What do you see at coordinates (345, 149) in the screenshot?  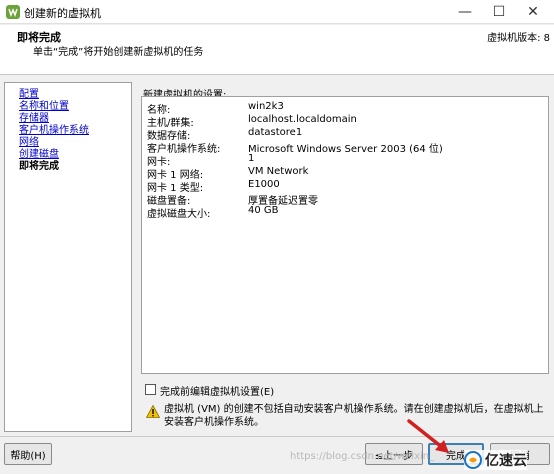 I see `setting-value-guest-os: Microsoft Windows Server 2003 (64 位)` at bounding box center [345, 149].